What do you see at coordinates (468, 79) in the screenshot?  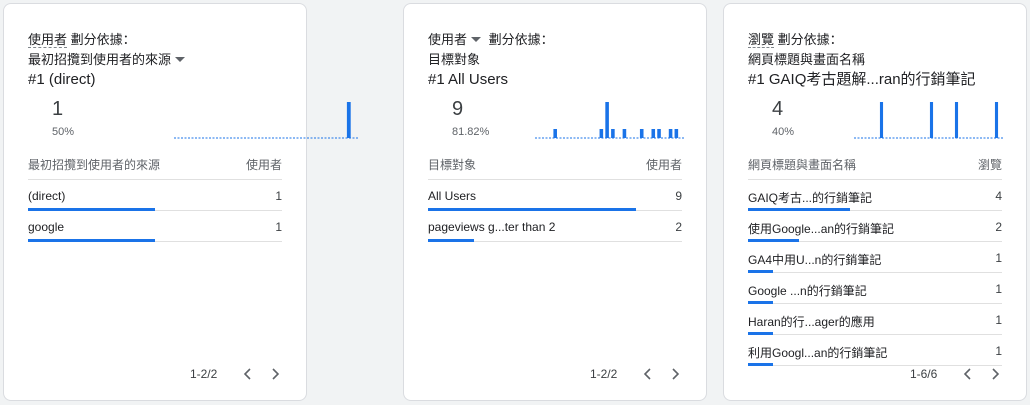 I see `top-item-title: #1 All Users` at bounding box center [468, 79].